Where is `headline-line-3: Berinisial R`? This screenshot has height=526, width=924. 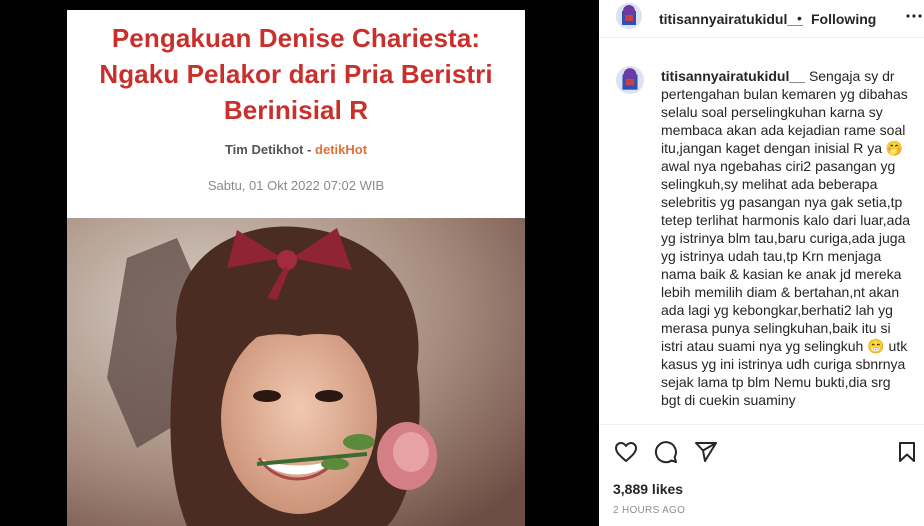
headline-line-3: Berinisial R is located at coordinates (296, 110).